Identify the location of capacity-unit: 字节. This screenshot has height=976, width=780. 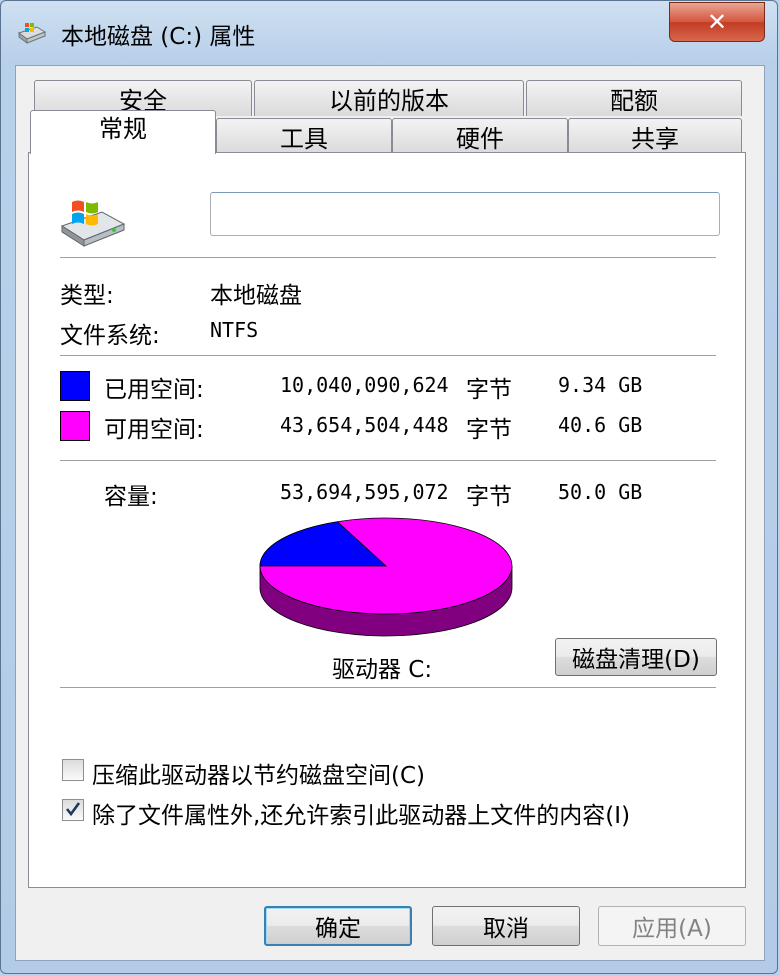
(489, 497).